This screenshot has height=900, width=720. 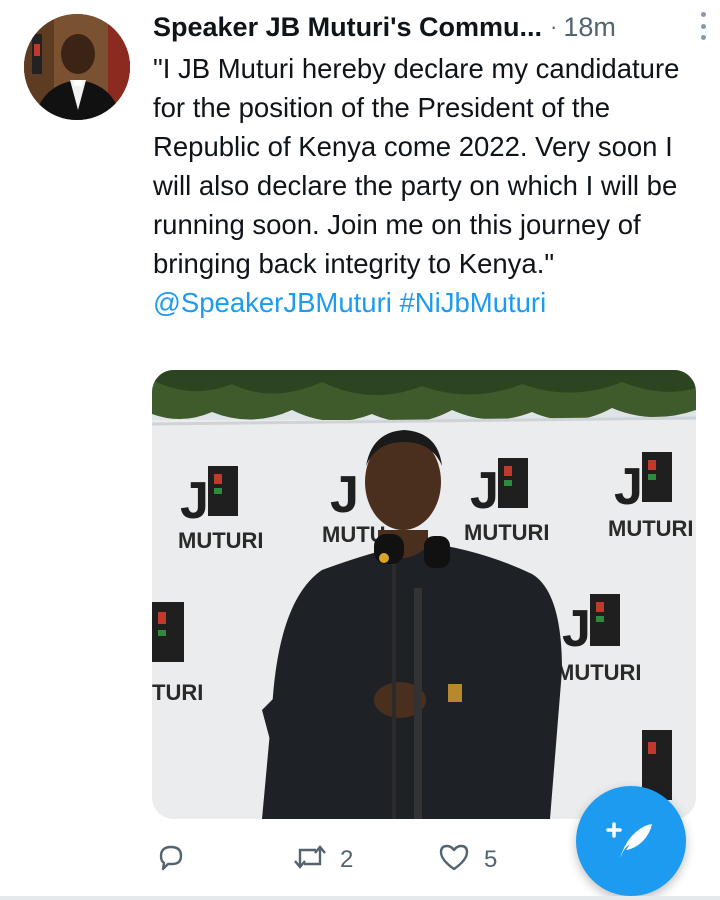 I want to click on bottom-divider, so click(x=360, y=898).